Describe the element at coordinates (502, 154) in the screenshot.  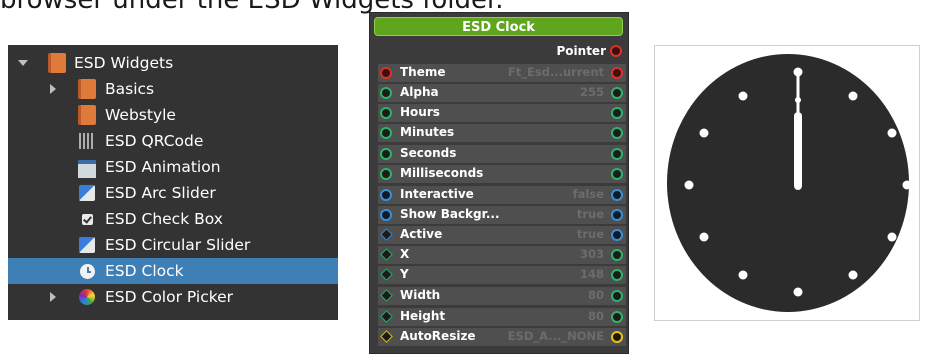
I see `property-row-seconds: Seconds` at that location.